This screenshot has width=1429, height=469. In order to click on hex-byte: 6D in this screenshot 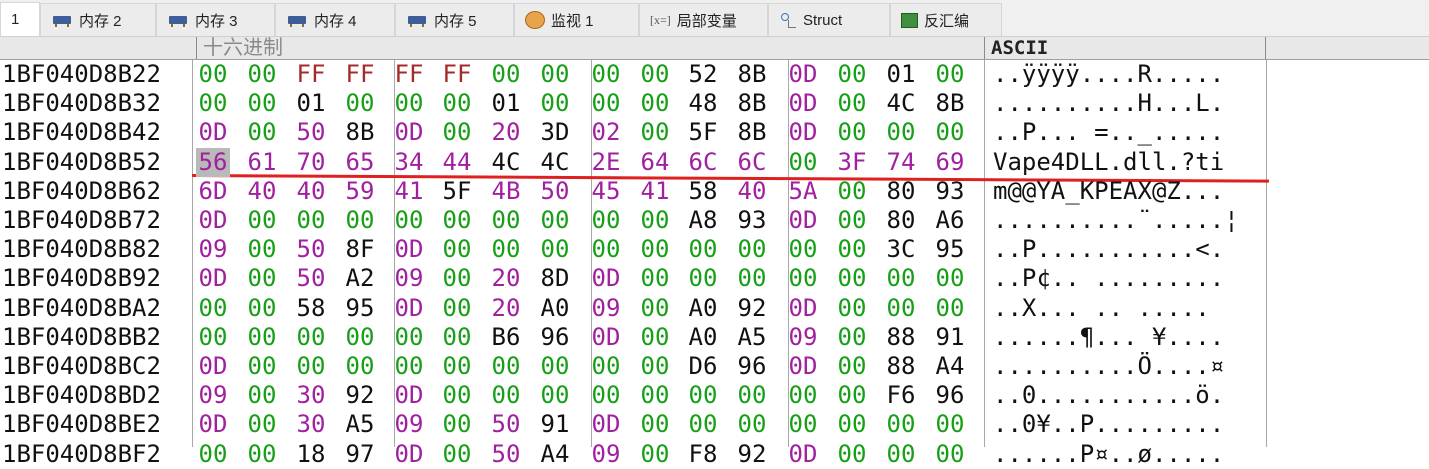, I will do `click(213, 191)`.